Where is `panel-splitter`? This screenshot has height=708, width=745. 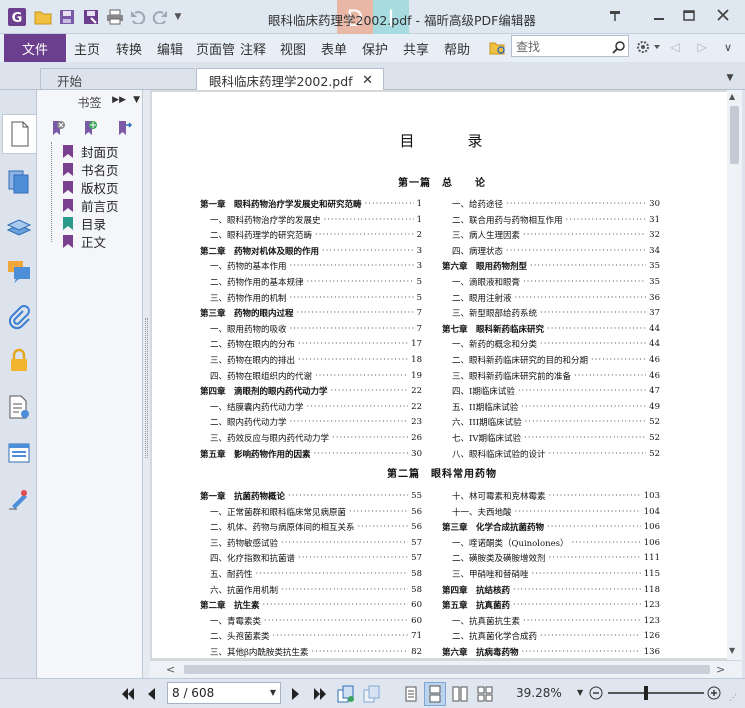
panel-splitter is located at coordinates (146, 384).